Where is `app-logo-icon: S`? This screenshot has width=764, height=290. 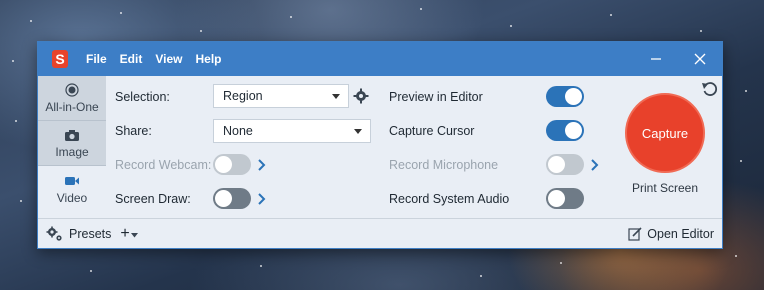 app-logo-icon: S is located at coordinates (60, 59).